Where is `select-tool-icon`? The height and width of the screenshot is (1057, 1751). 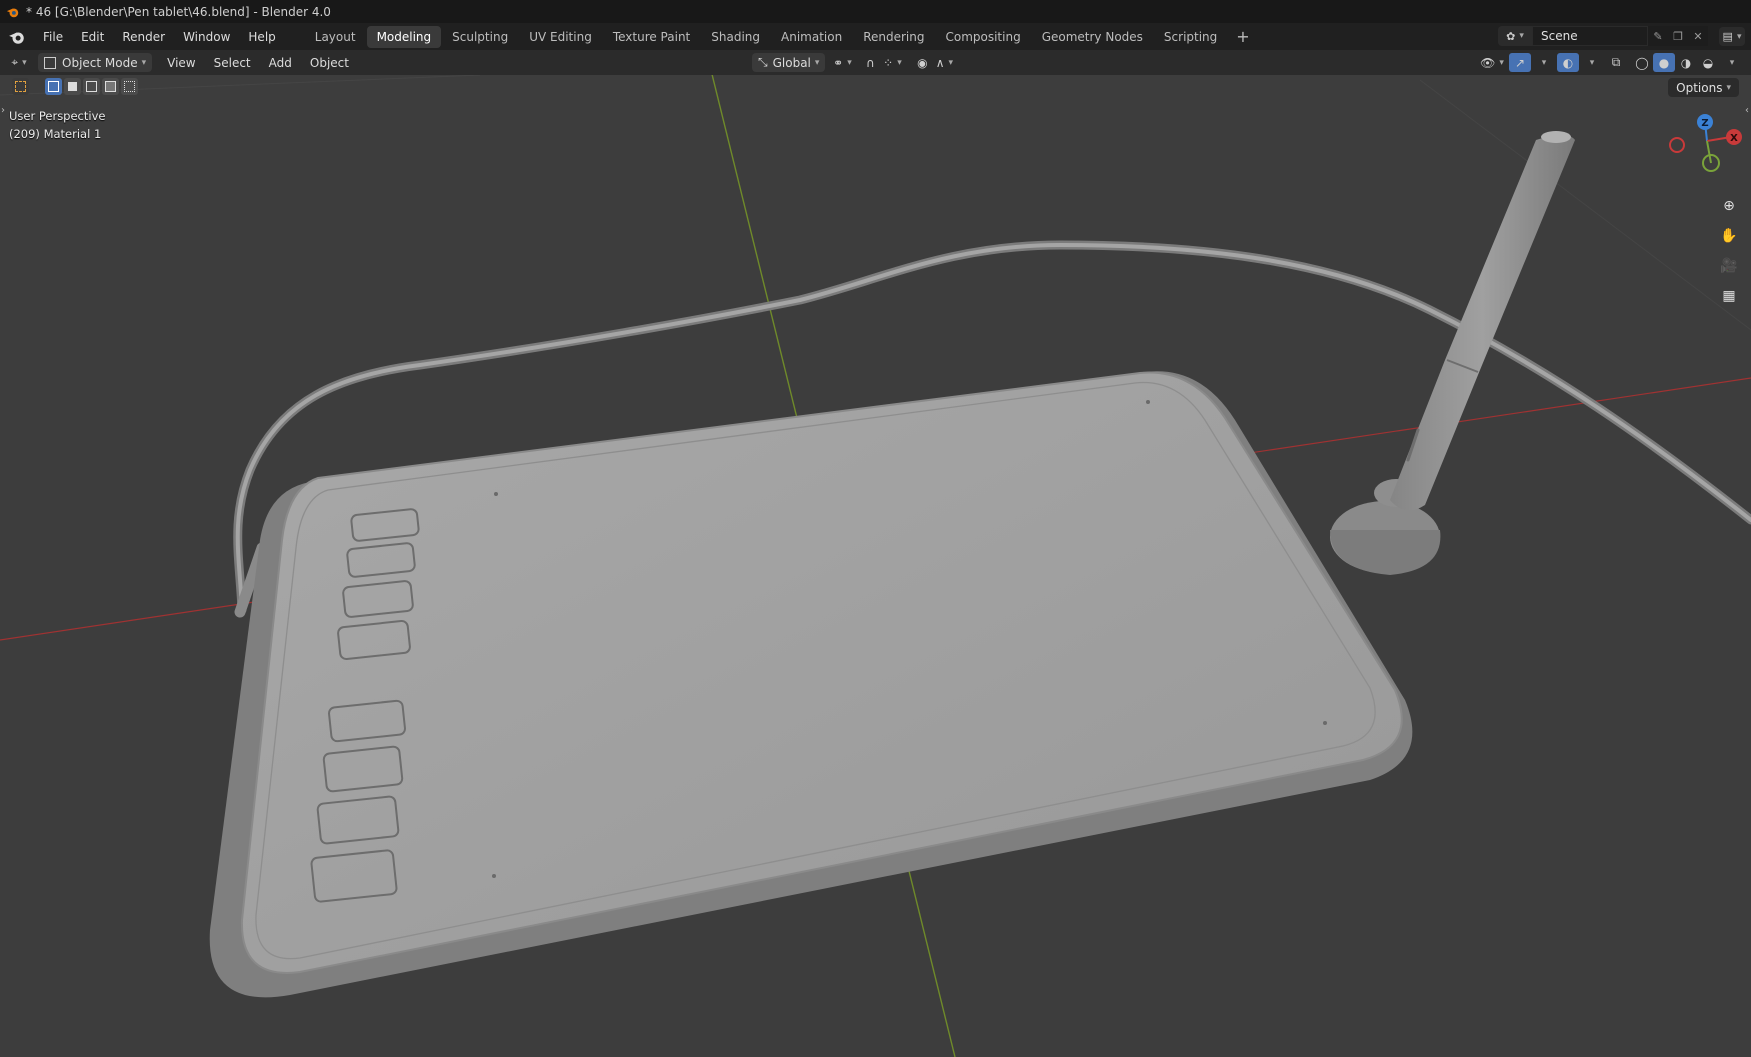
select-tool-icon is located at coordinates (20, 86).